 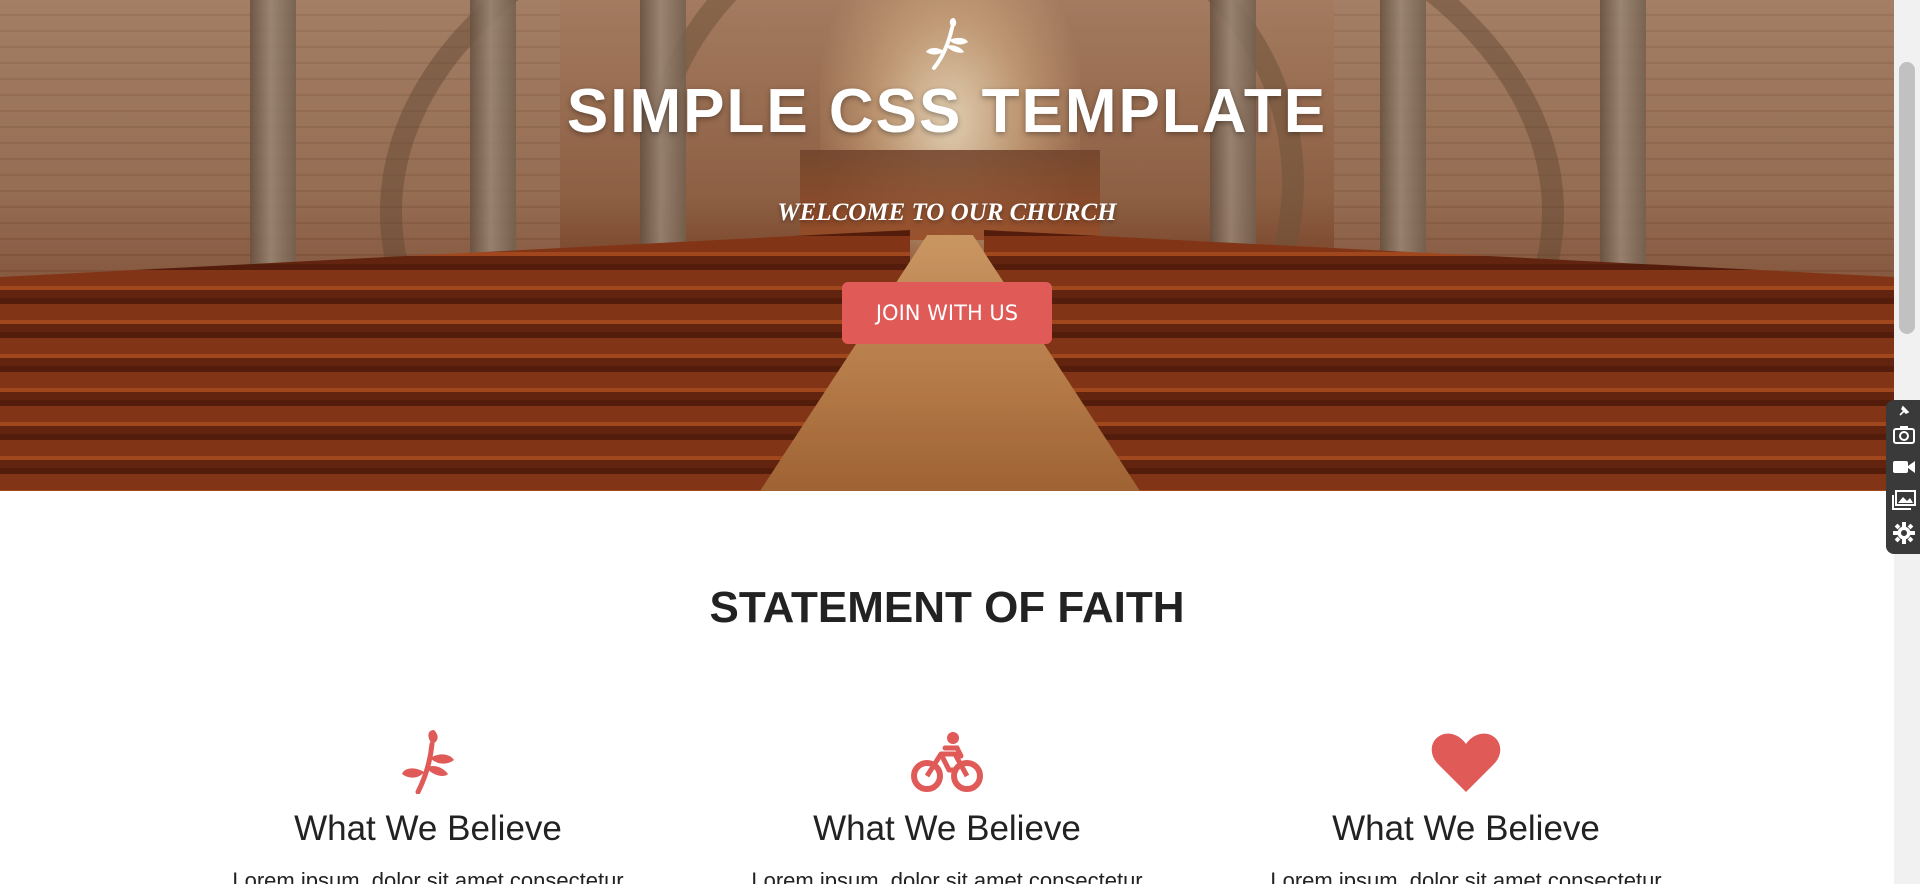 I want to click on gear-icon, so click(x=1904, y=533).